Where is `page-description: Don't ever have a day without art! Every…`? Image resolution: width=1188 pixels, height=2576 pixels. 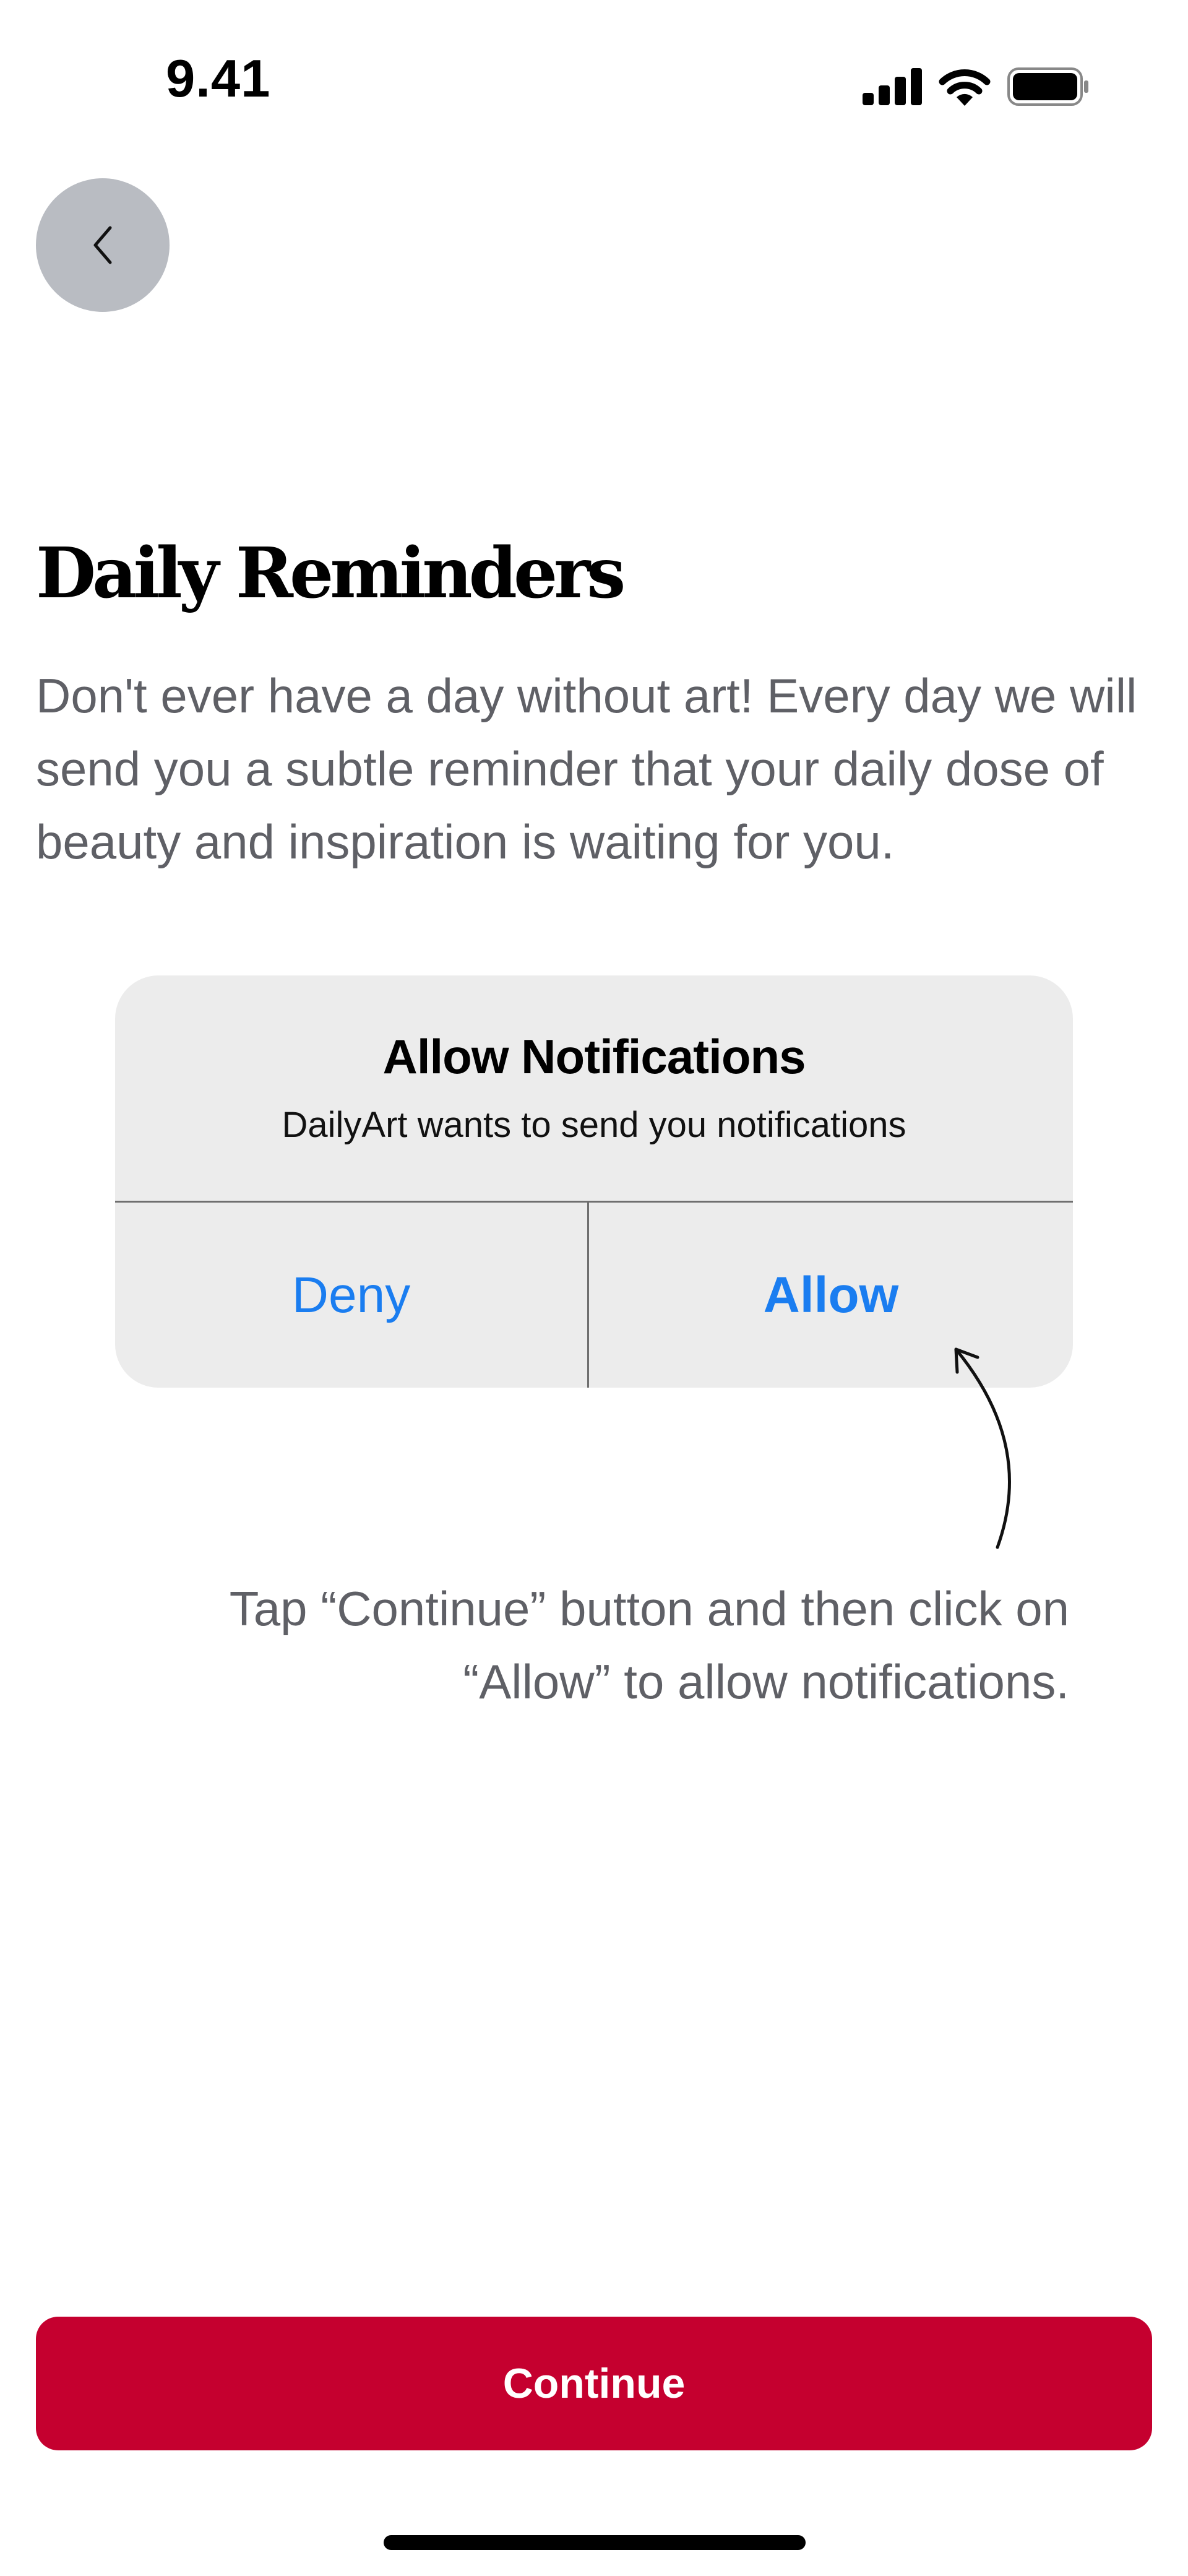 page-description: Don't ever have a day without art! Every… is located at coordinates (586, 768).